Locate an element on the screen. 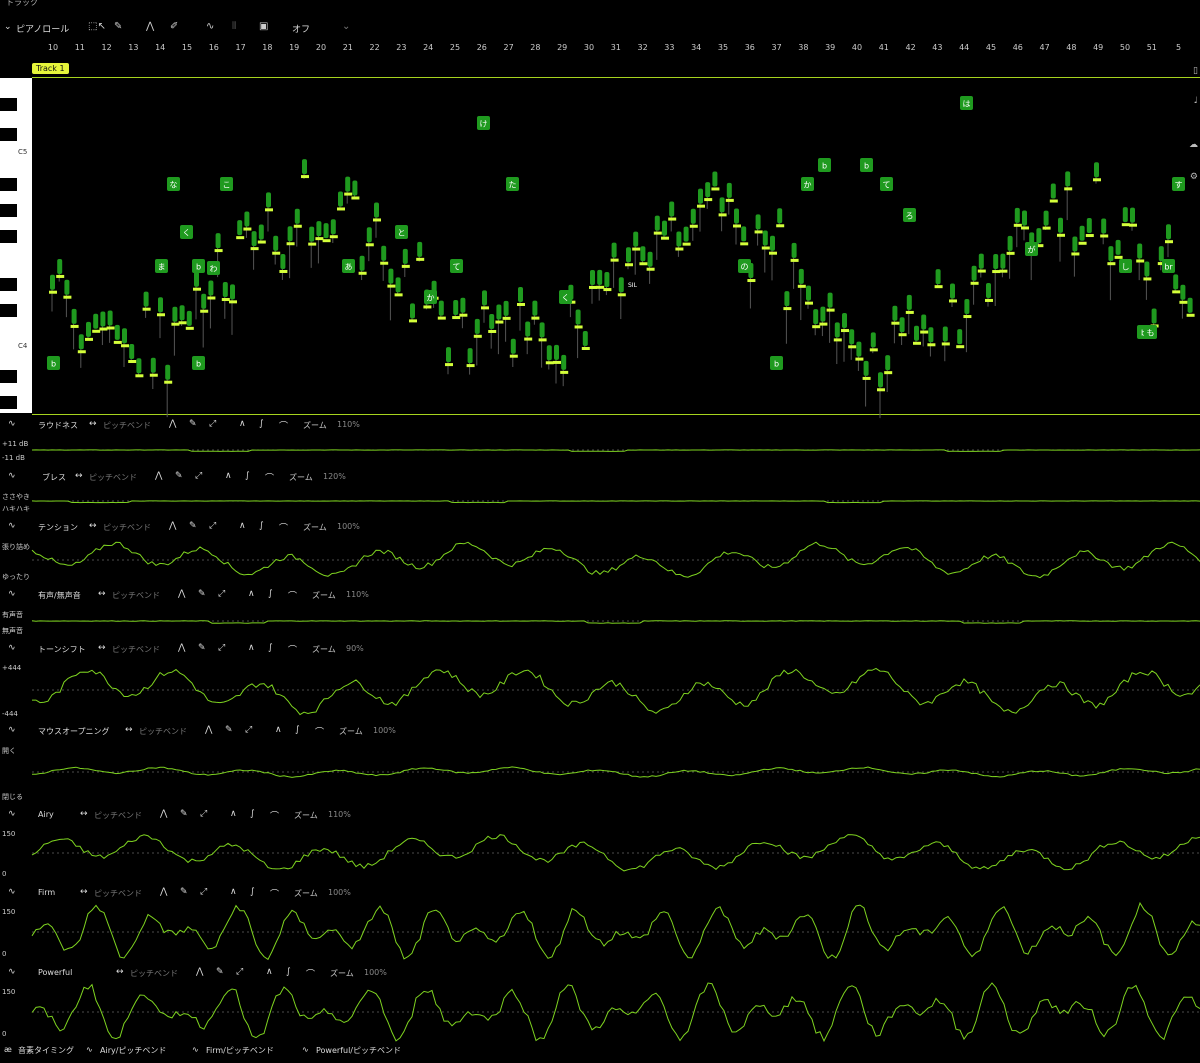 The width and height of the screenshot is (1200, 1063). lyric-note: し is located at coordinates (1125, 266).